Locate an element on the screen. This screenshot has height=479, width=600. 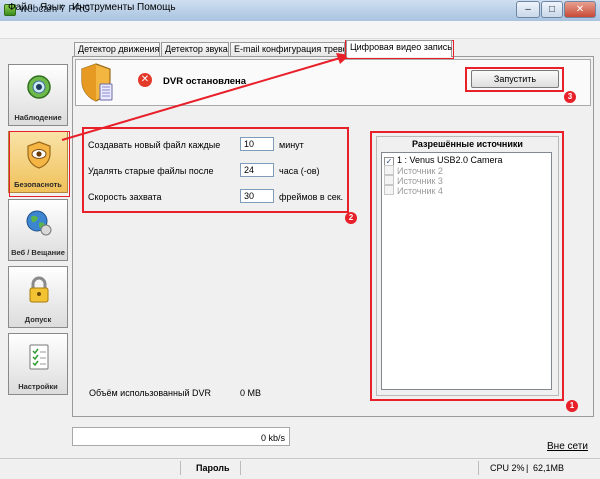
dvr-status-text: DVR остановлена is located at coordinates (205, 81).